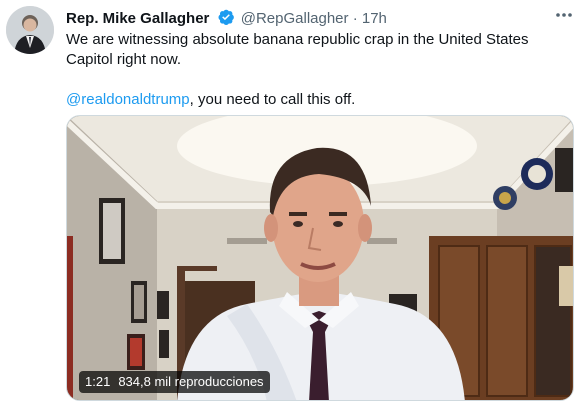 The image size is (578, 408). I want to click on author-handle: @RepGallagher, so click(295, 18).